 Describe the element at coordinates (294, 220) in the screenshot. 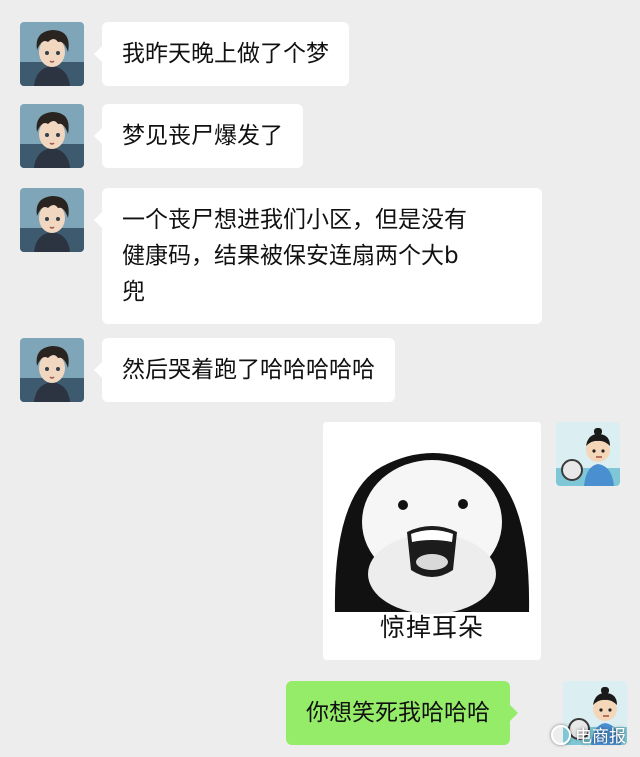

I see `message-line: 一个丧尸想进我们小区，但是没有` at that location.